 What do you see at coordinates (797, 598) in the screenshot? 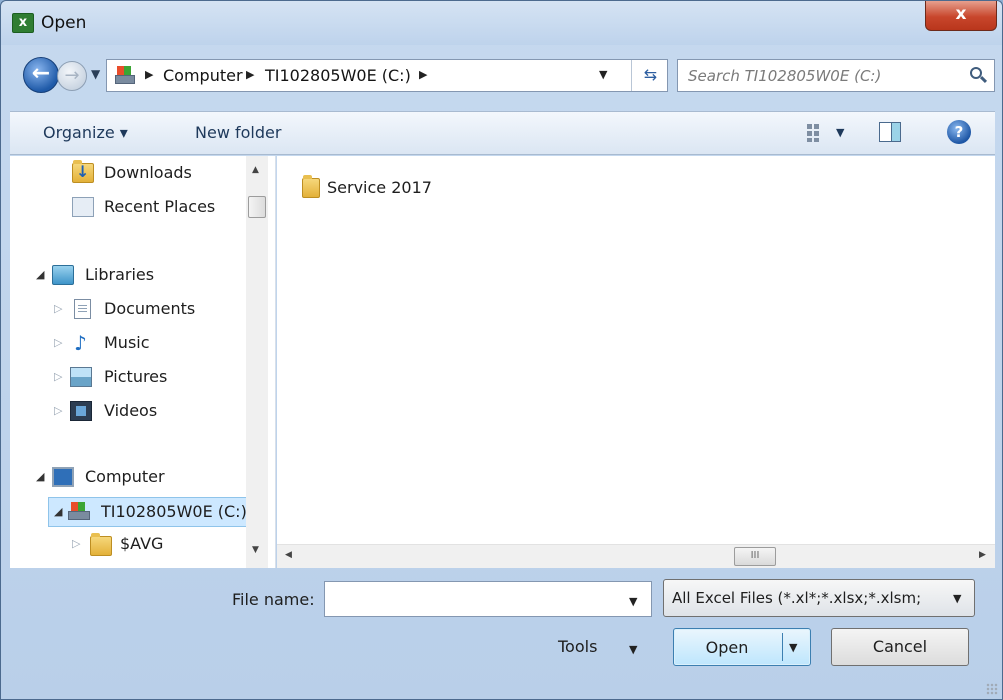
I see `file-type-value: All Excel Files (*.xl*;*.xlsx;*.xlsm;` at bounding box center [797, 598].